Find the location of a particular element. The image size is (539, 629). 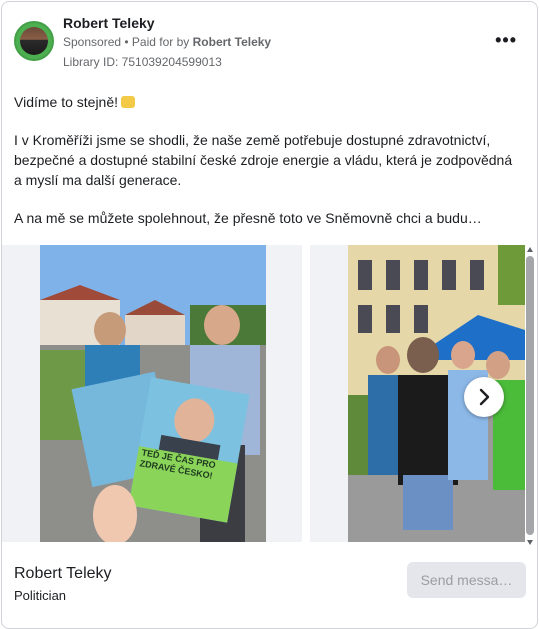

scrollbar-thumb is located at coordinates (530, 395).